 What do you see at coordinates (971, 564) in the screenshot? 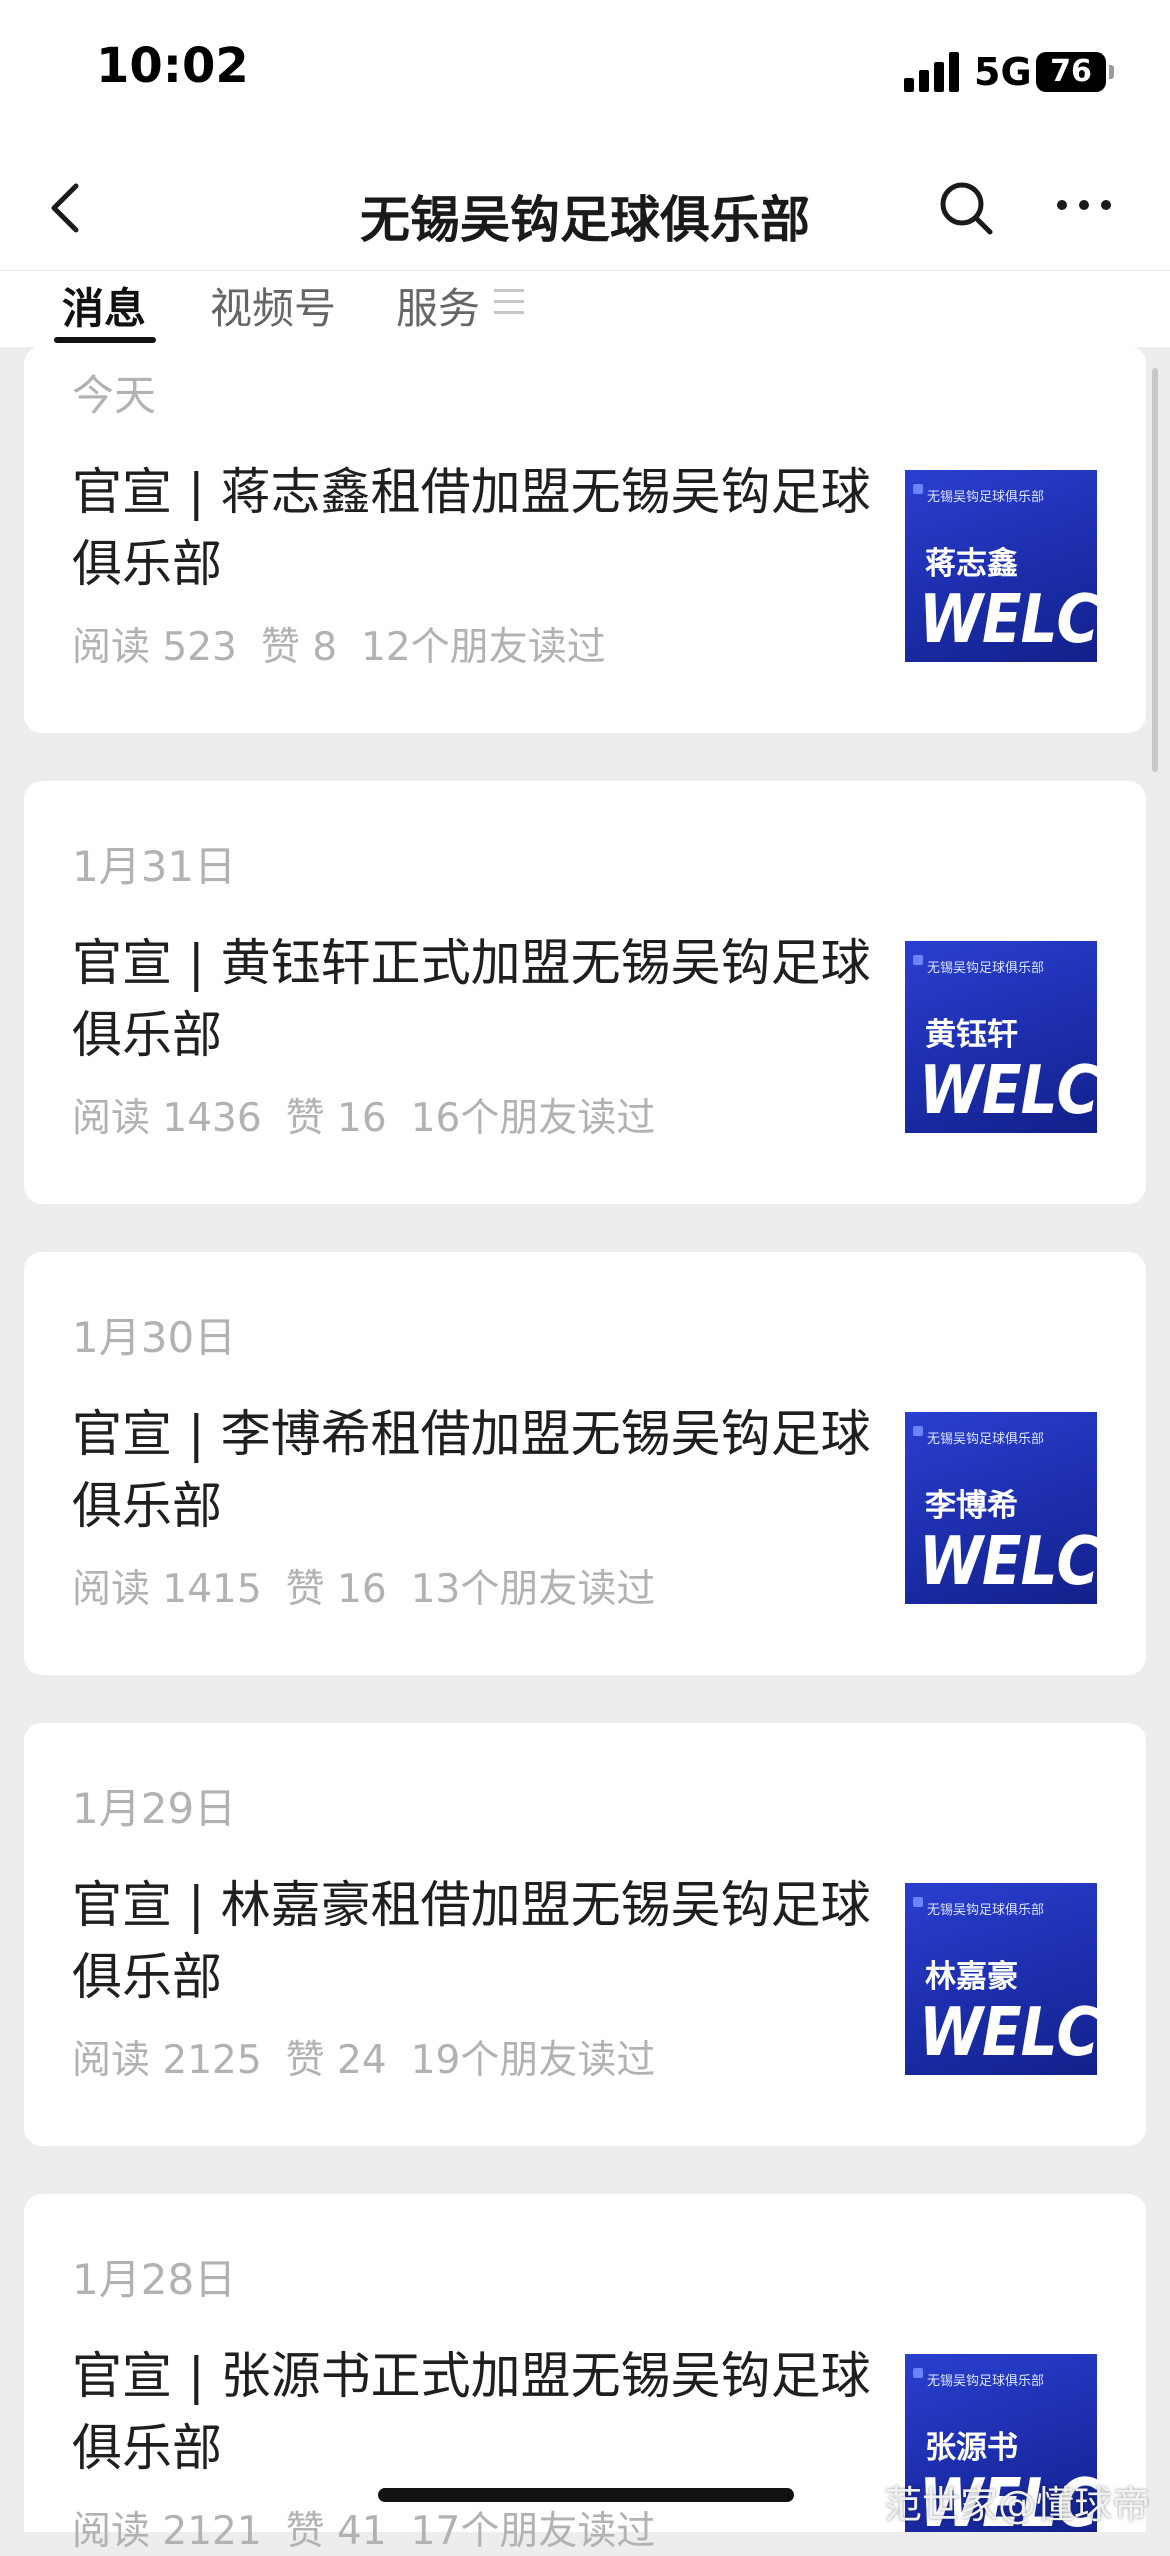
I see `thumb-player-name: 蒋志鑫` at bounding box center [971, 564].